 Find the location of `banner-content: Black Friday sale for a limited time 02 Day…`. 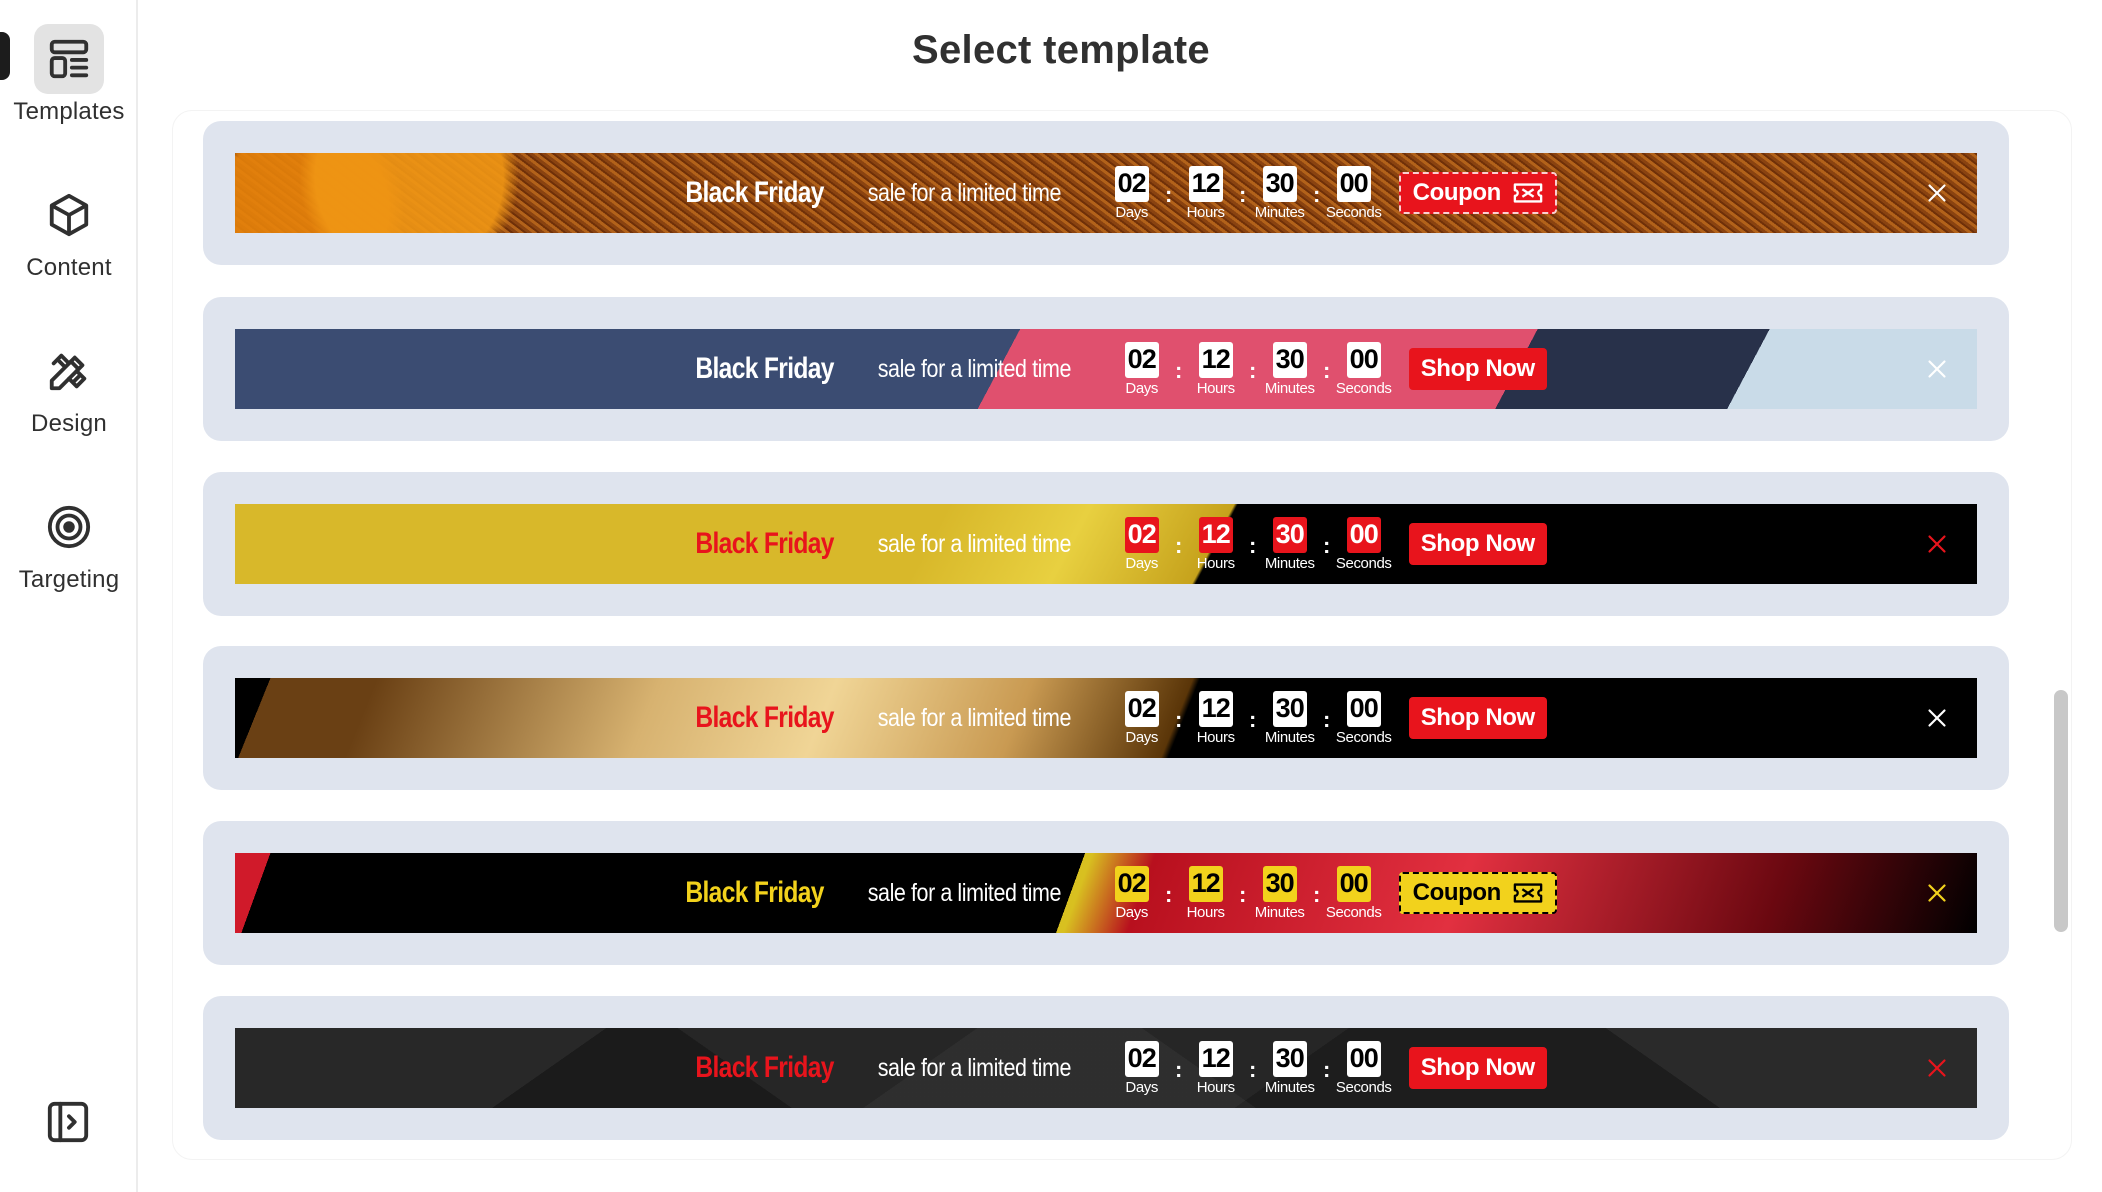

banner-content: Black Friday sale for a limited time 02 Day… is located at coordinates (1106, 718).